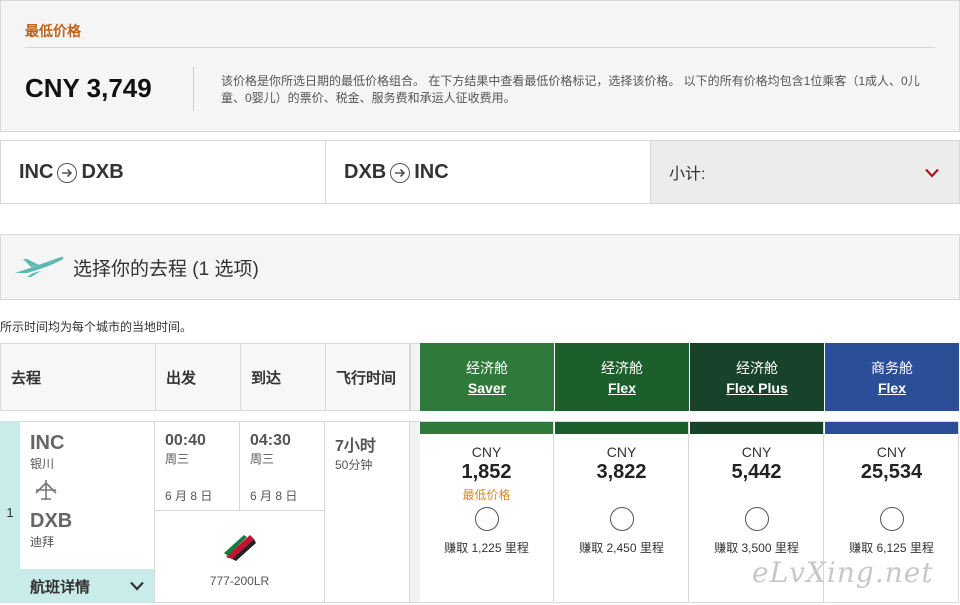 This screenshot has width=960, height=605. I want to click on lowest-price-tag: 最低价格, so click(486, 495).